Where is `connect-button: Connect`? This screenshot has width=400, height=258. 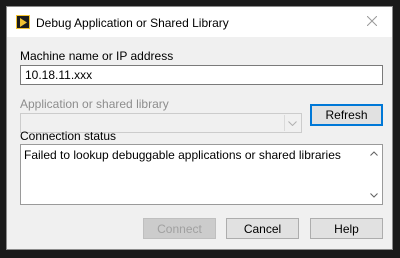 connect-button: Connect is located at coordinates (179, 228).